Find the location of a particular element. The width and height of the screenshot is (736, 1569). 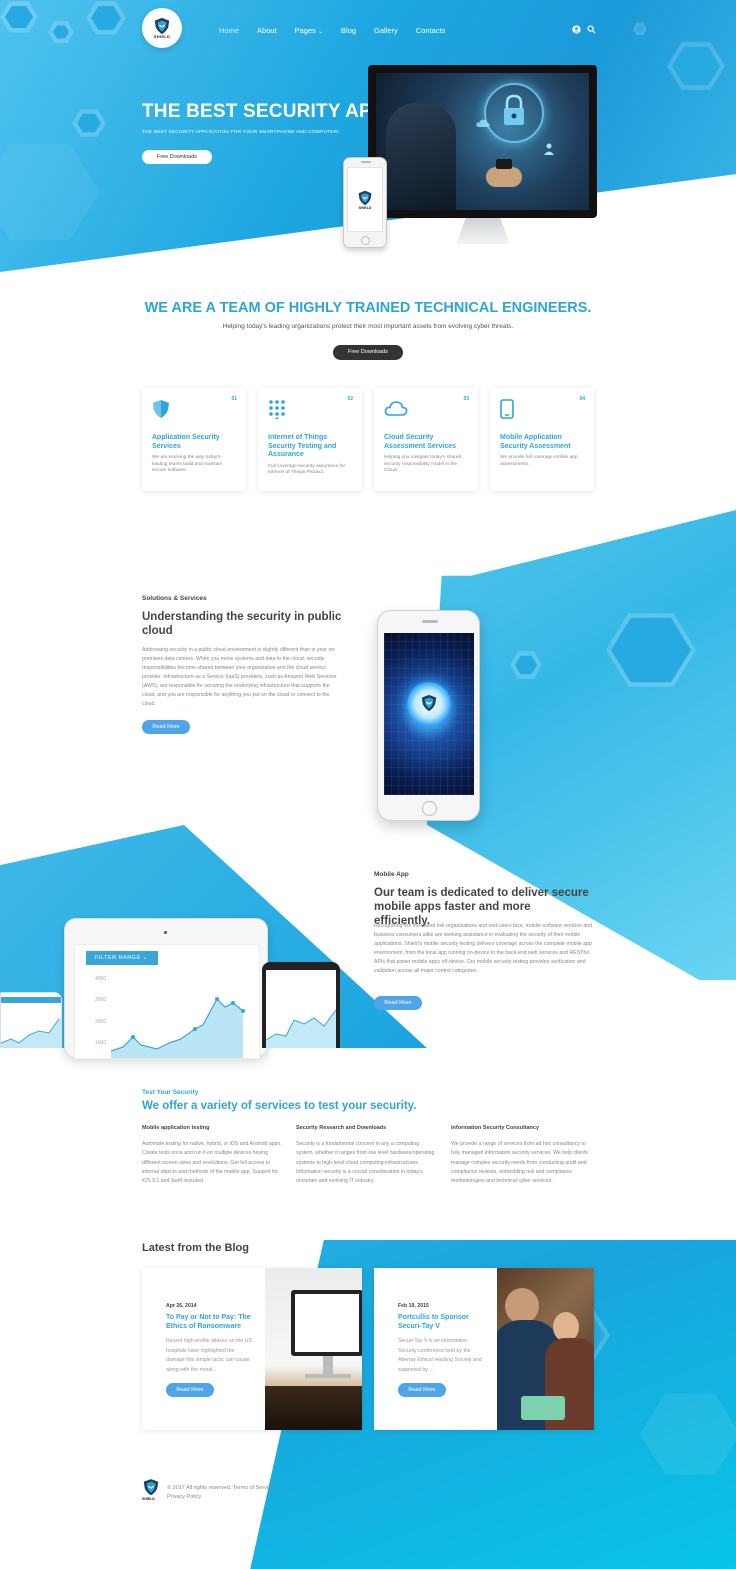

service-column-title: Mobile application testing is located at coordinates (176, 1128).